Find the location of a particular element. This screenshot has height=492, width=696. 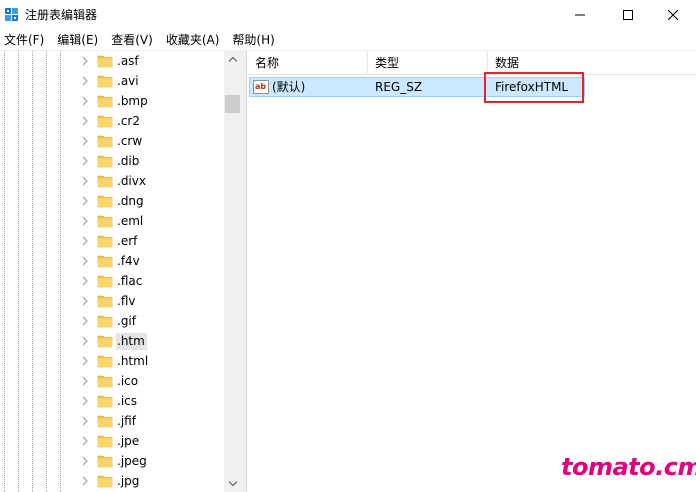

tree-item: .flac is located at coordinates (112, 281).